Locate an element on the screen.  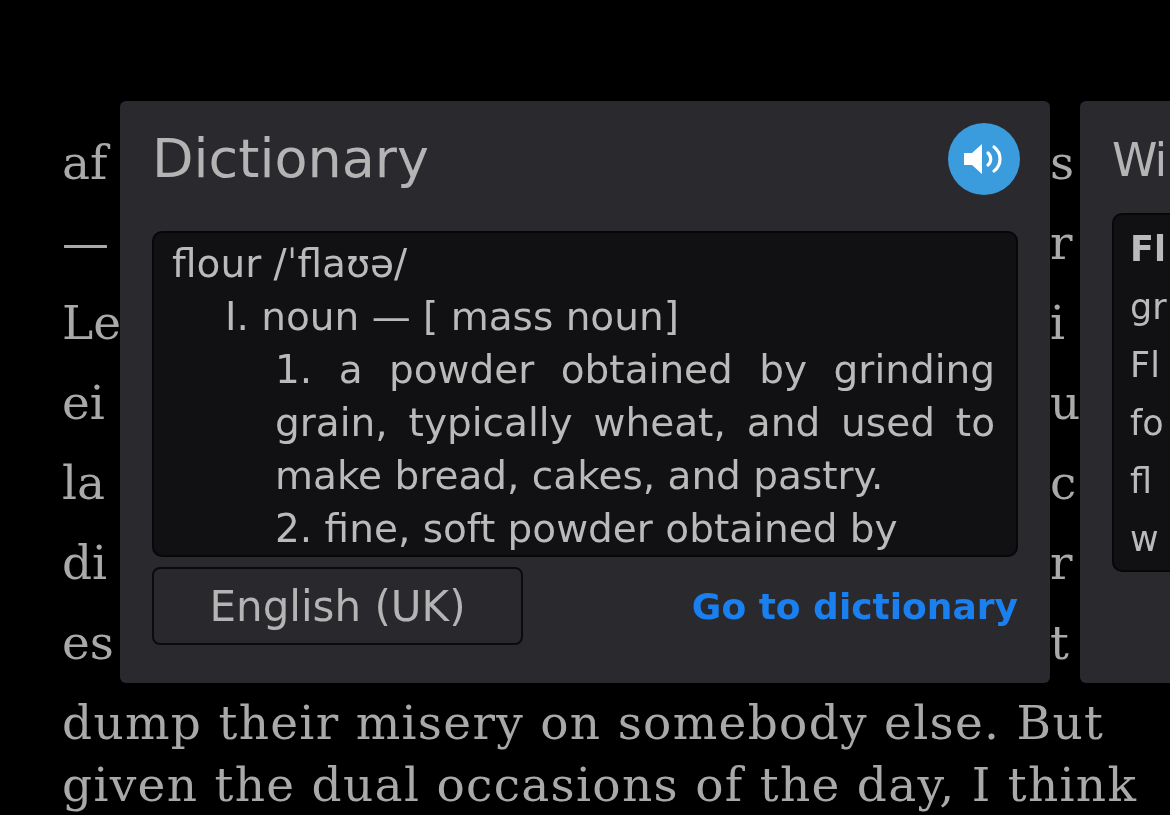
popup-title: Wi is located at coordinates (1139, 160).